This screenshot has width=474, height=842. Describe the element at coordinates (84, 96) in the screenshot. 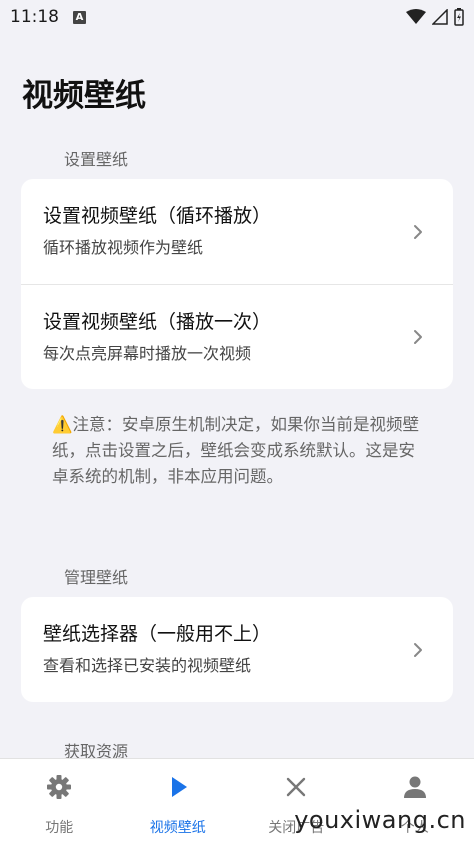

I see `page-title: 视频壁纸` at that location.